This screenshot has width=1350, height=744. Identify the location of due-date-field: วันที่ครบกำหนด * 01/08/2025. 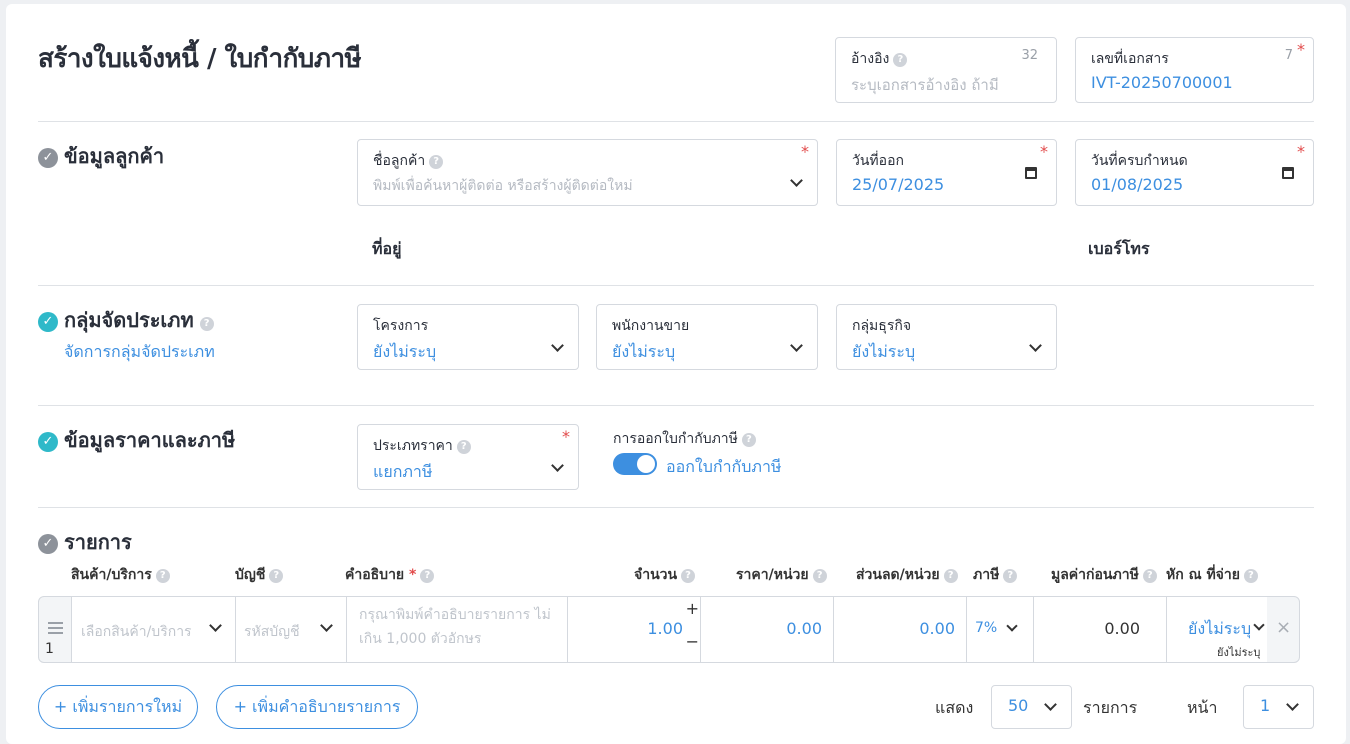
(1194, 172).